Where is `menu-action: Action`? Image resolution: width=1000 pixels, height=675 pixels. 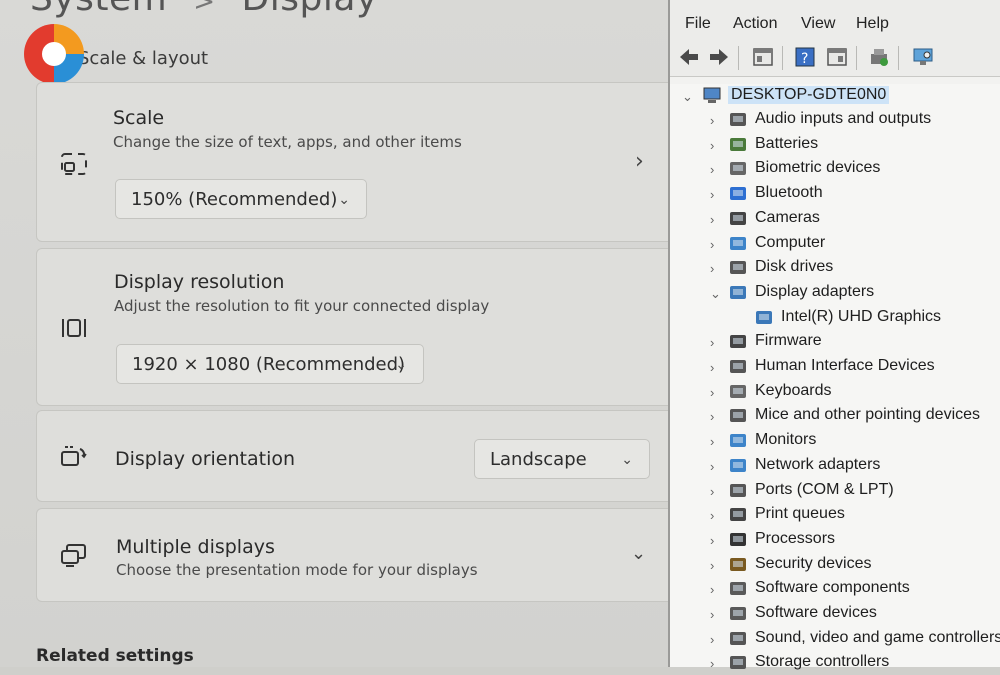 menu-action: Action is located at coordinates (755, 24).